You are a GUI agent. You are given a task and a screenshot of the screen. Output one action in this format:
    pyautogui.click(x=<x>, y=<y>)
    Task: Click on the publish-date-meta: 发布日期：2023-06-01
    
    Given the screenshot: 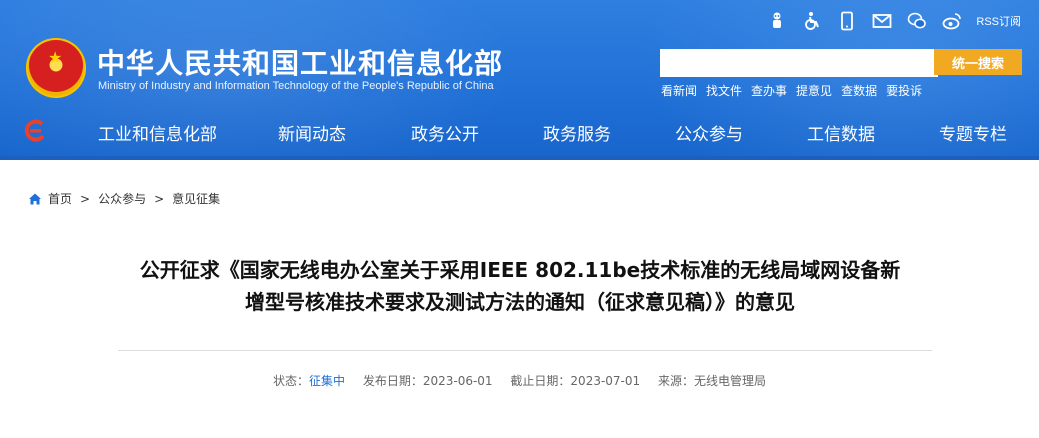 What is the action you would take?
    pyautogui.click(x=428, y=381)
    